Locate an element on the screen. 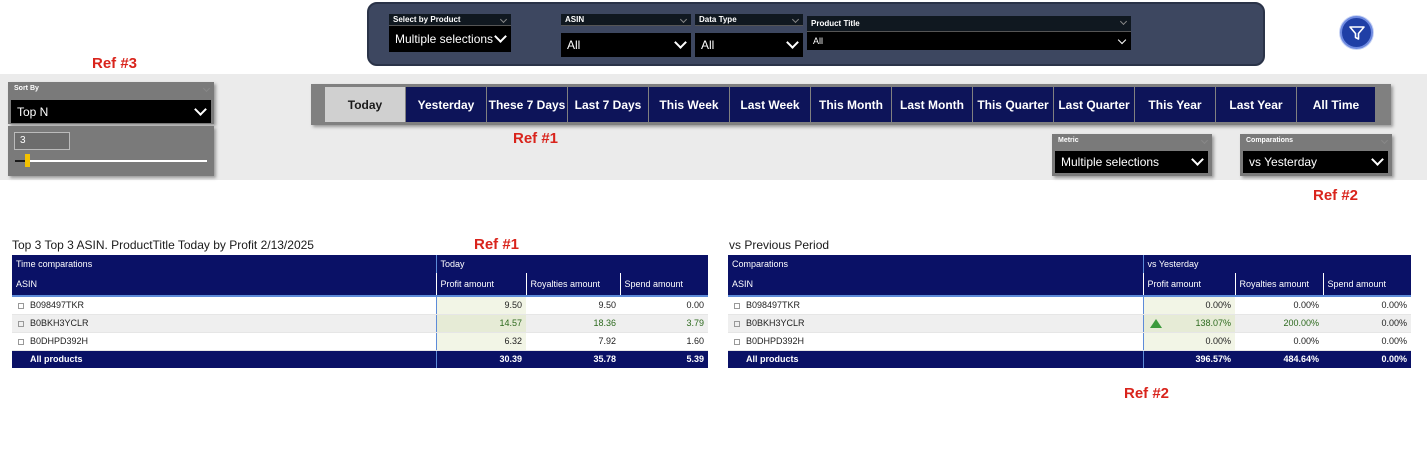  asin-cell: B098497TKR is located at coordinates (224, 305).